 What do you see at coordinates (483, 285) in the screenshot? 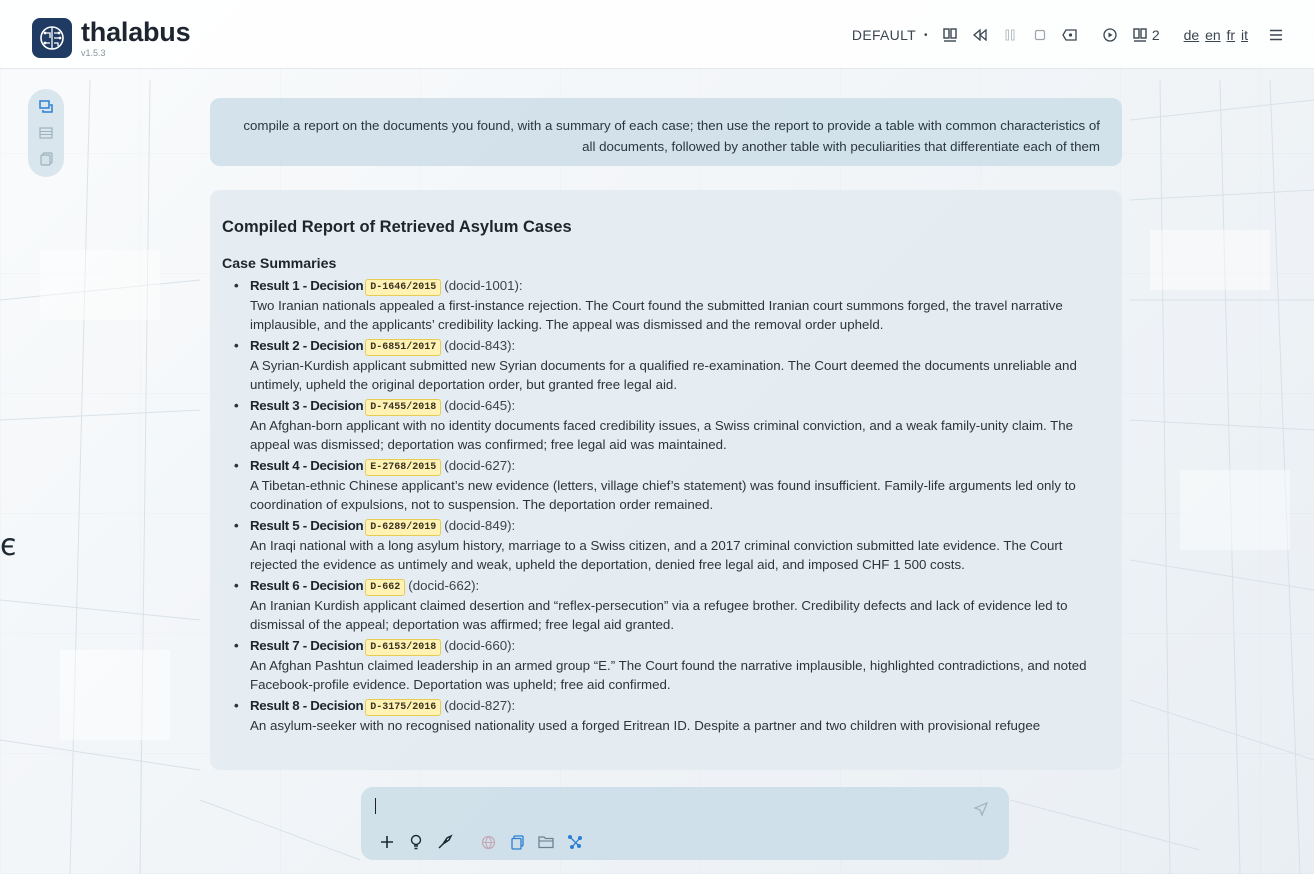
I see `docid: (docid-1001):` at bounding box center [483, 285].